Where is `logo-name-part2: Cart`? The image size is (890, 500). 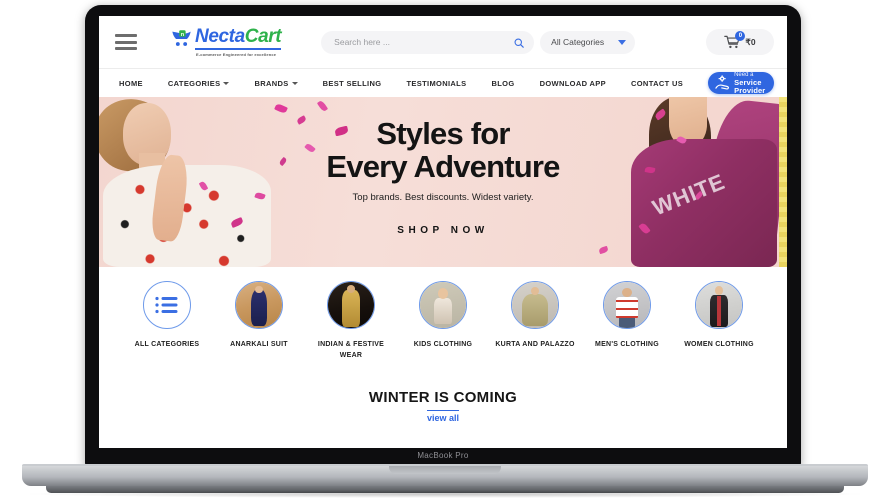 logo-name-part2: Cart is located at coordinates (263, 37).